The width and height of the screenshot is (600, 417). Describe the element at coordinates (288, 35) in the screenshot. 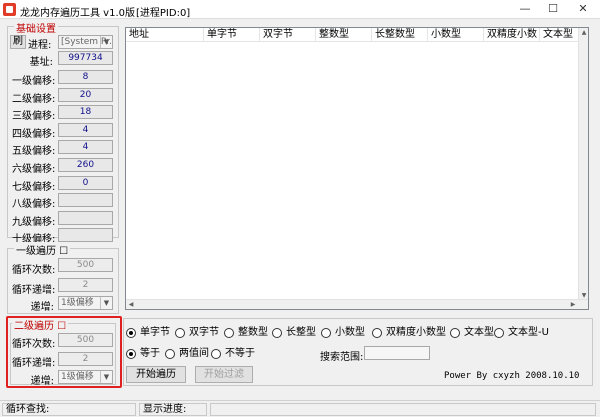

I see `column-header: 双字节` at that location.